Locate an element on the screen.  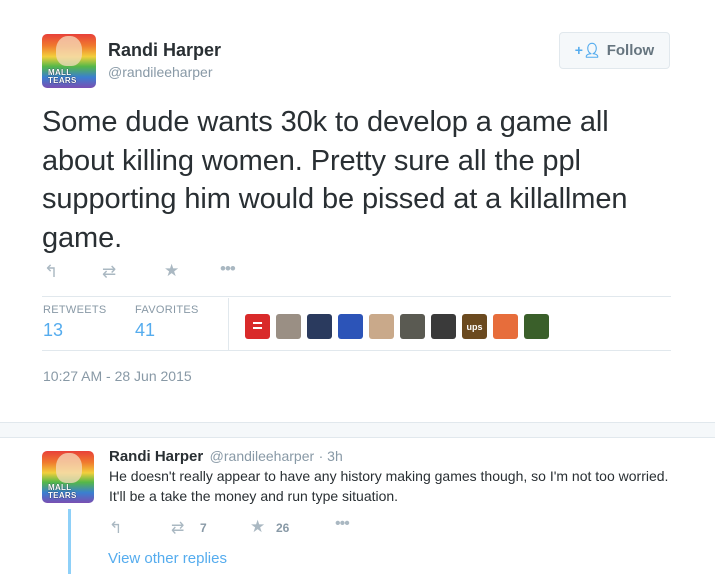
thread-line is located at coordinates (69, 541).